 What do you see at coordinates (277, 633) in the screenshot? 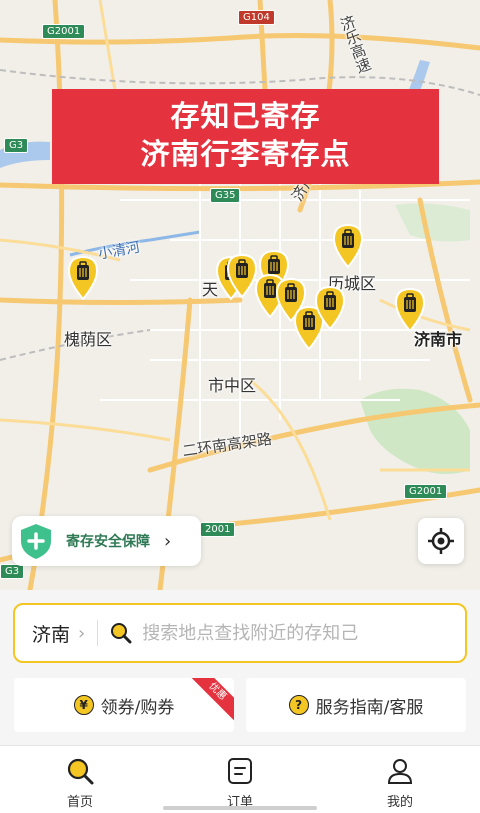
I see `search-input` at bounding box center [277, 633].